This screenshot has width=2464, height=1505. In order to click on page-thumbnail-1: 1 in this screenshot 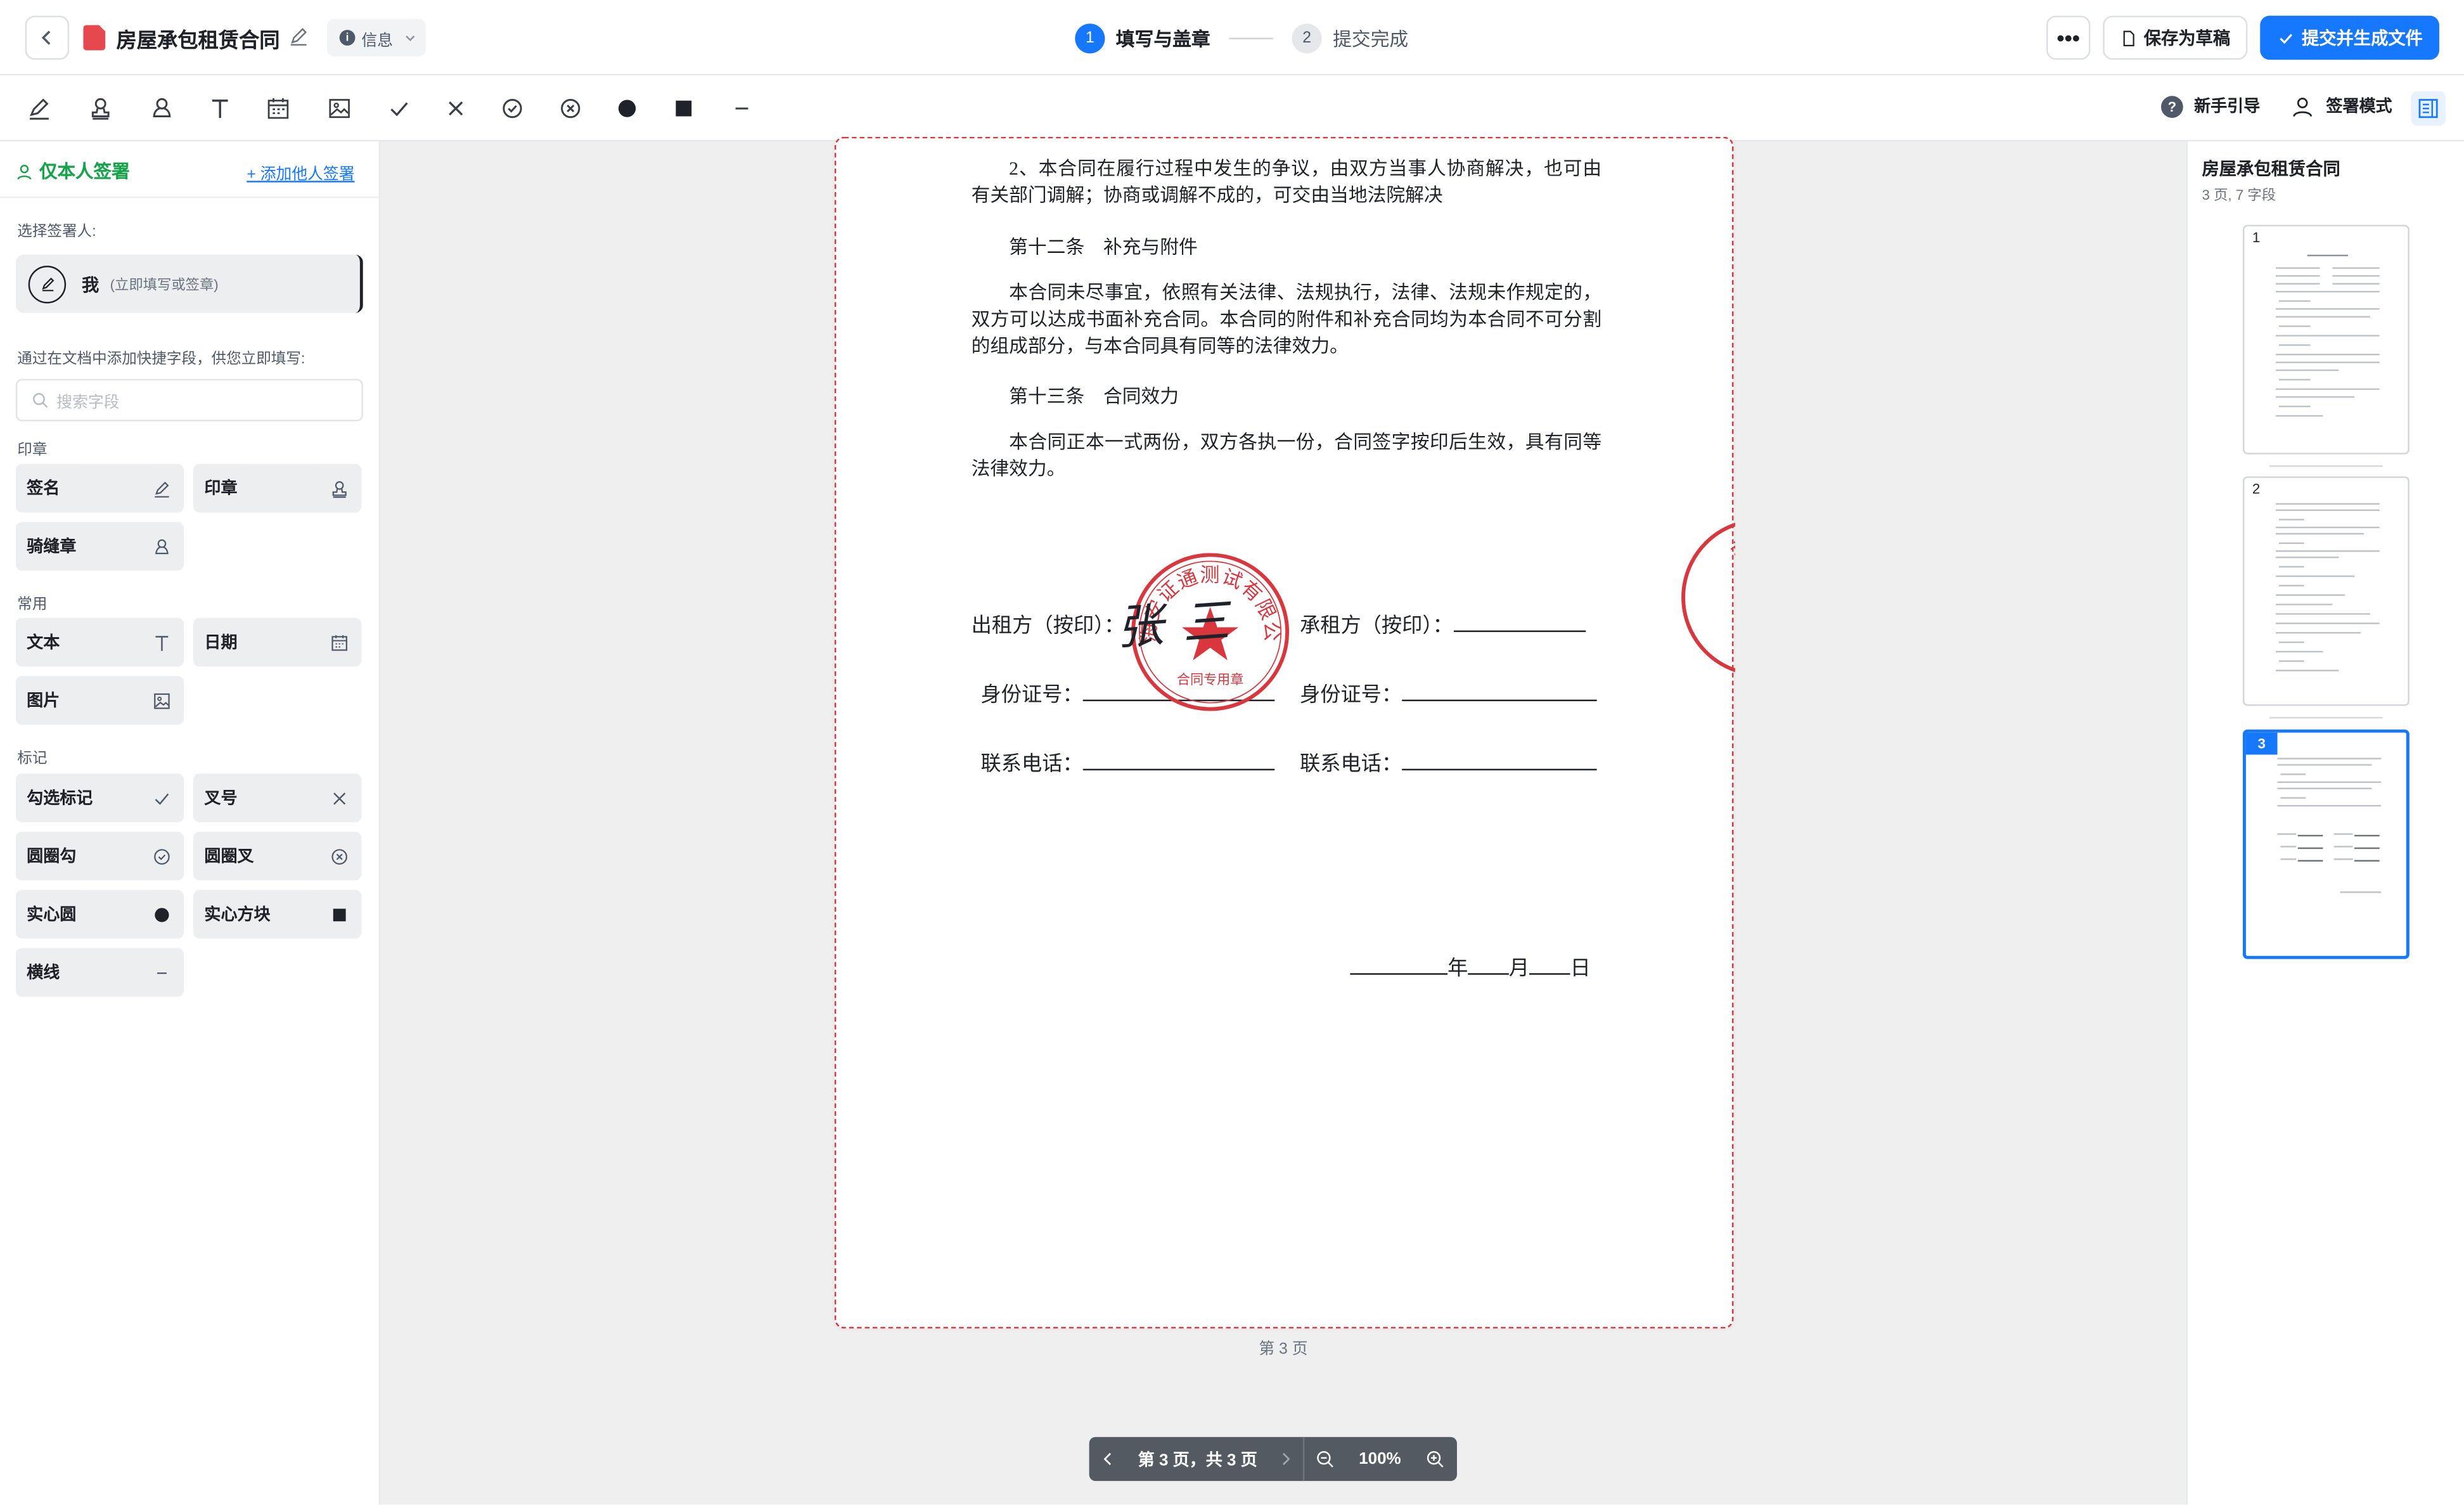, I will do `click(2325, 340)`.